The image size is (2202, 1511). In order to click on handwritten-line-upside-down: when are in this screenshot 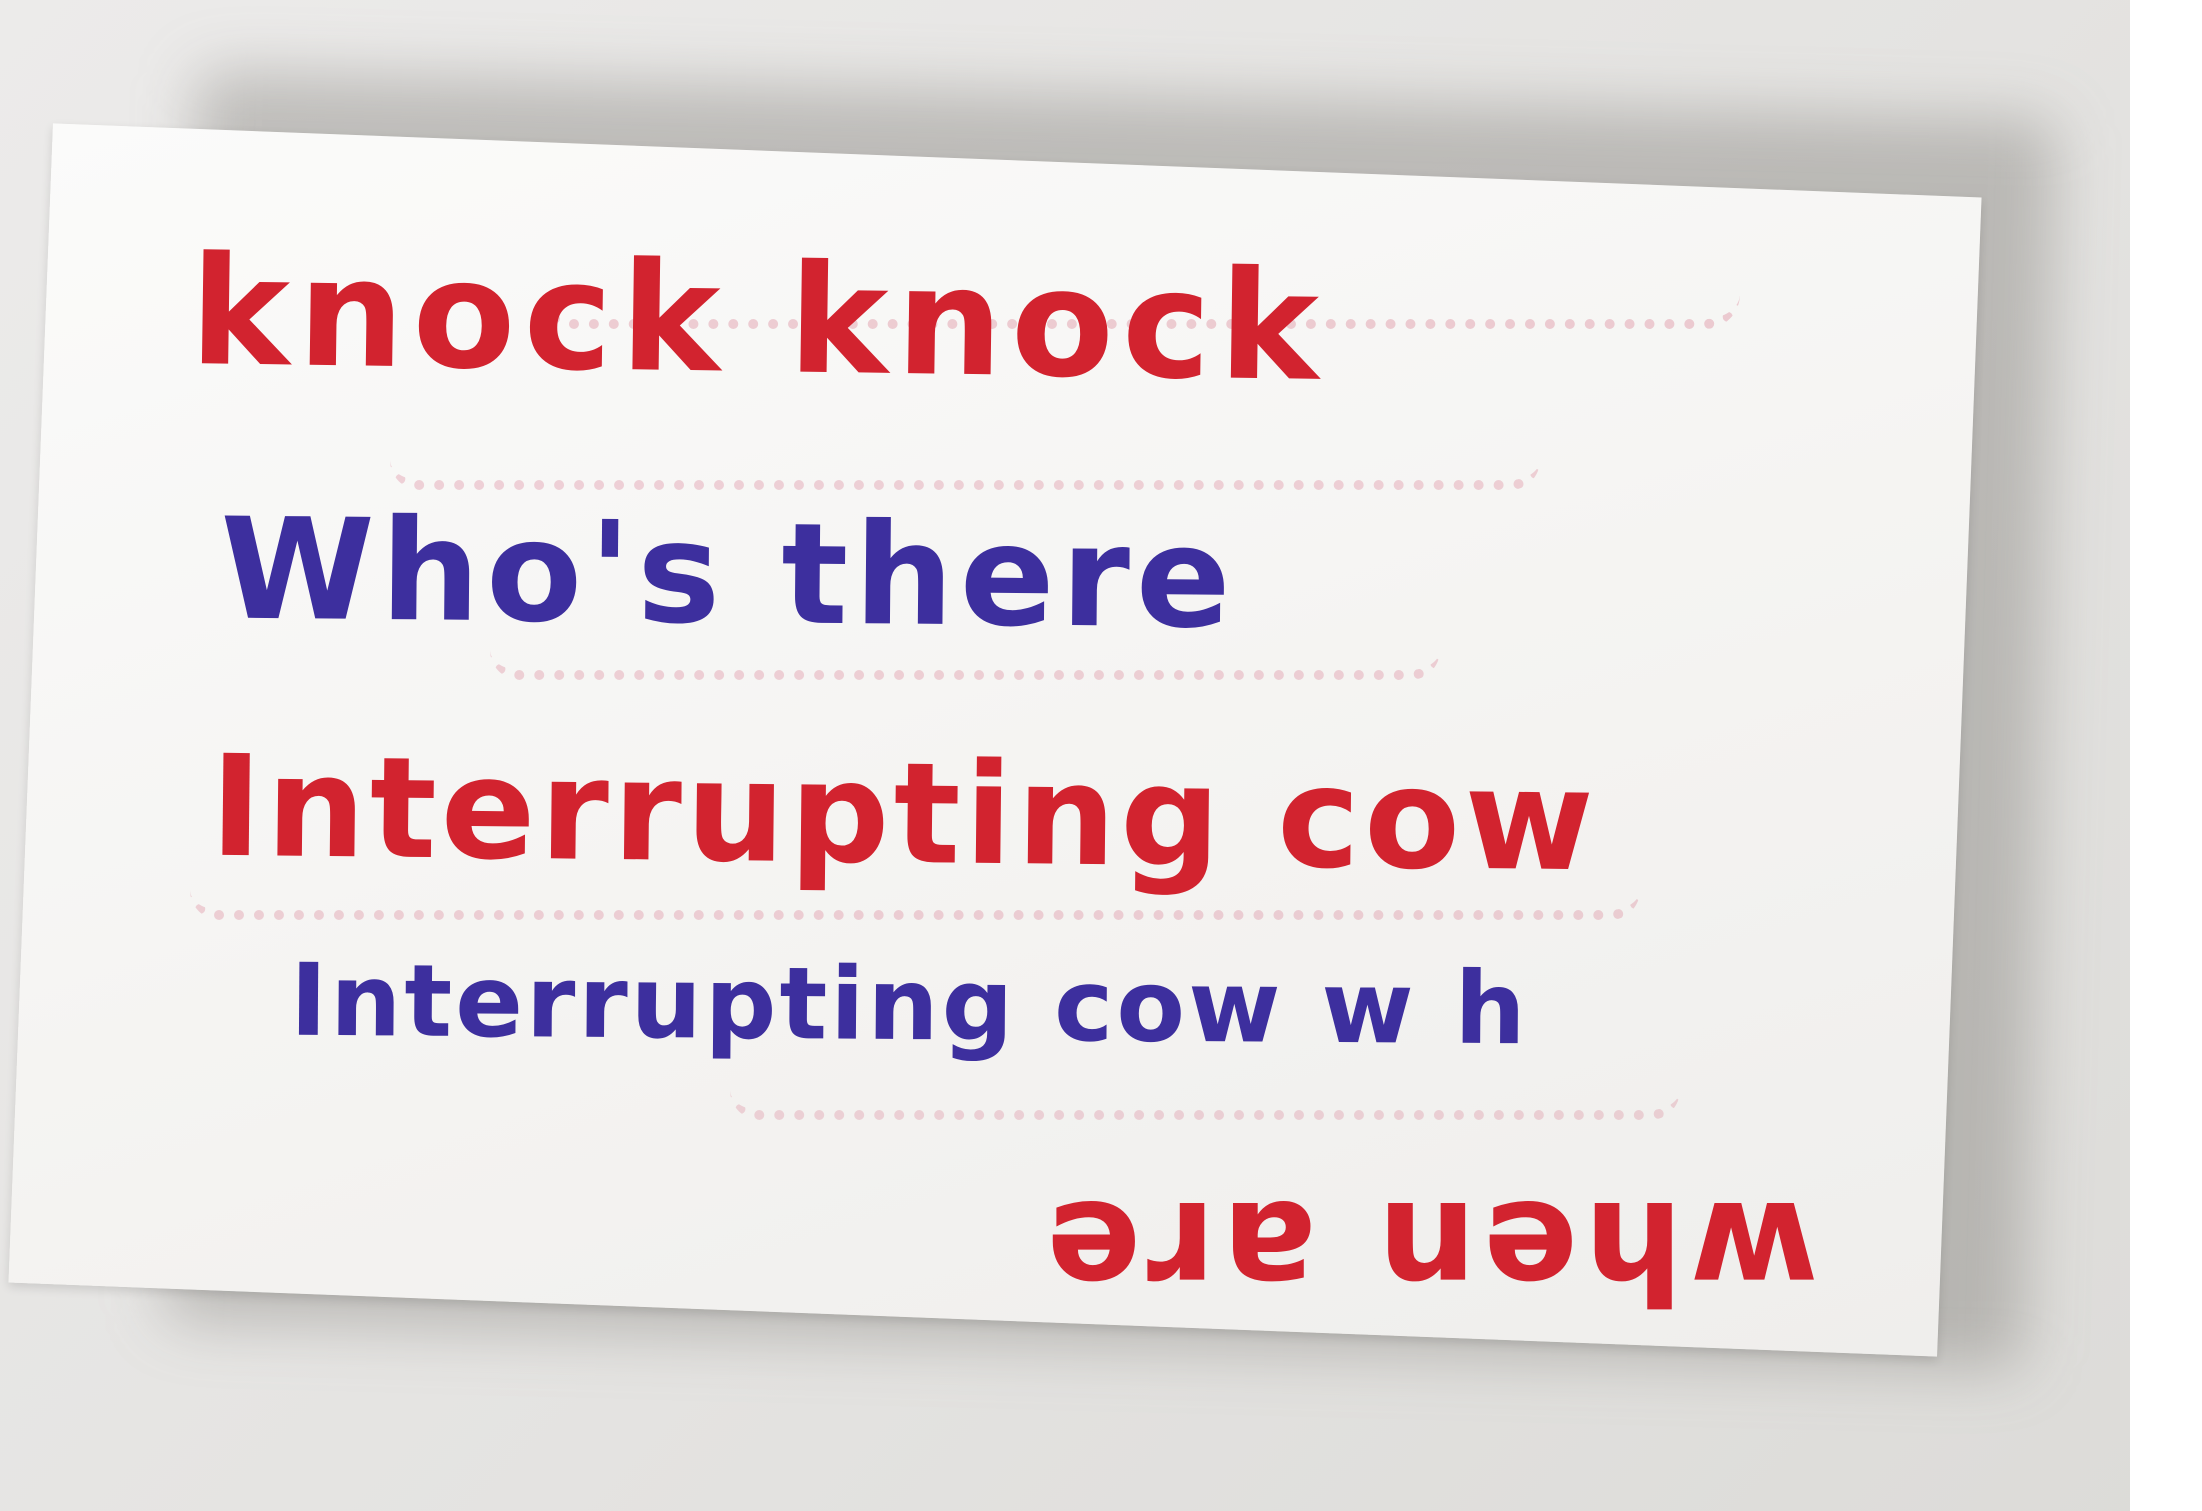, I will do `click(1429, 1250)`.